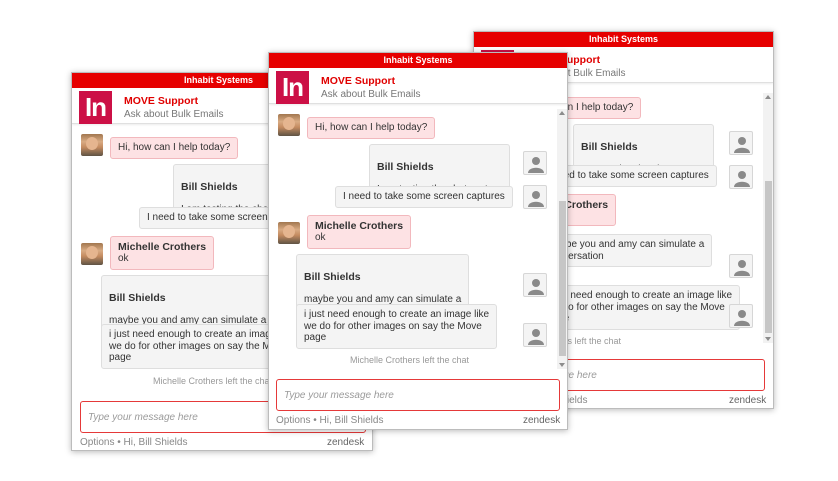 This screenshot has width=838, height=481. Describe the element at coordinates (424, 197) in the screenshot. I see `user-message: I need to take some screen captures` at that location.